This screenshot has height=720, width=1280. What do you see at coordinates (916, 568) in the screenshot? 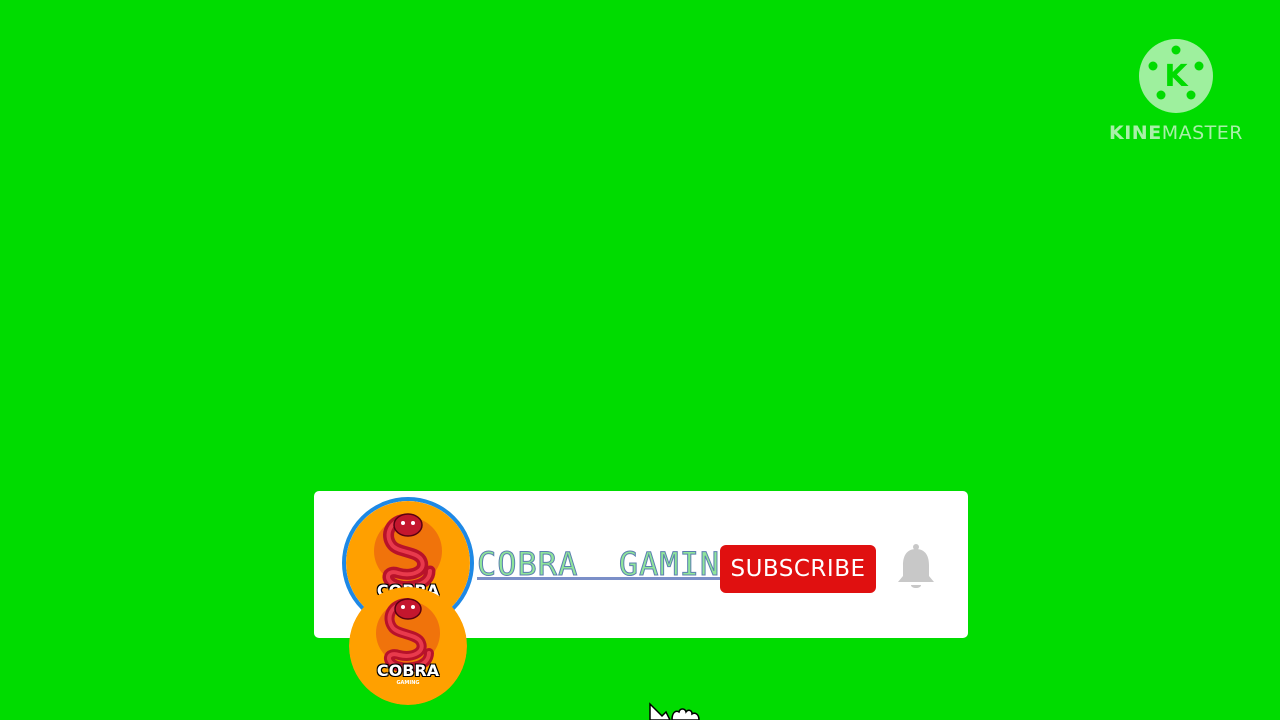
I see `notification-bell-icon` at bounding box center [916, 568].